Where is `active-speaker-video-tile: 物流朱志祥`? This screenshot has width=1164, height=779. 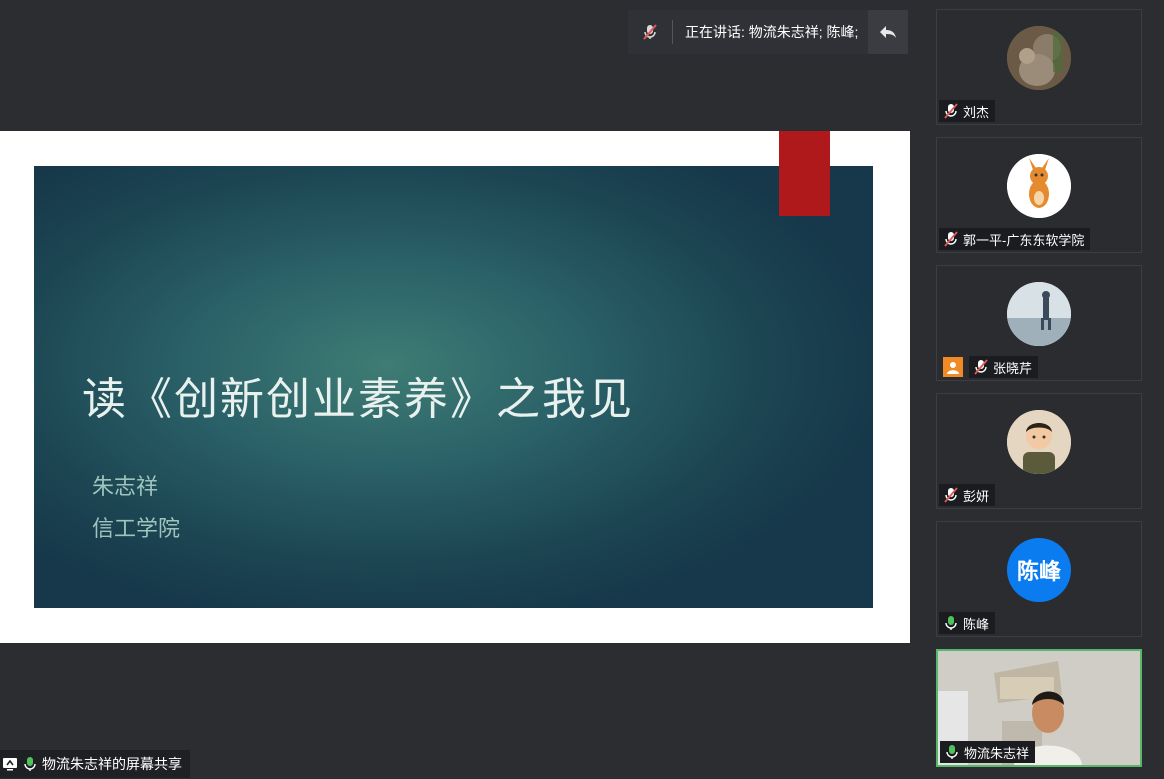 active-speaker-video-tile: 物流朱志祥 is located at coordinates (1039, 708).